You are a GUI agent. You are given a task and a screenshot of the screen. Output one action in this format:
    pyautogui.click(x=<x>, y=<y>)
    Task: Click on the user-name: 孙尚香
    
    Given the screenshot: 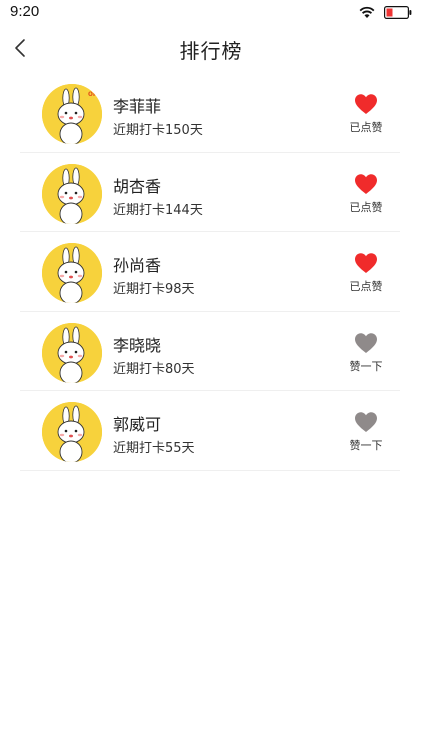 What is the action you would take?
    pyautogui.click(x=137, y=265)
    